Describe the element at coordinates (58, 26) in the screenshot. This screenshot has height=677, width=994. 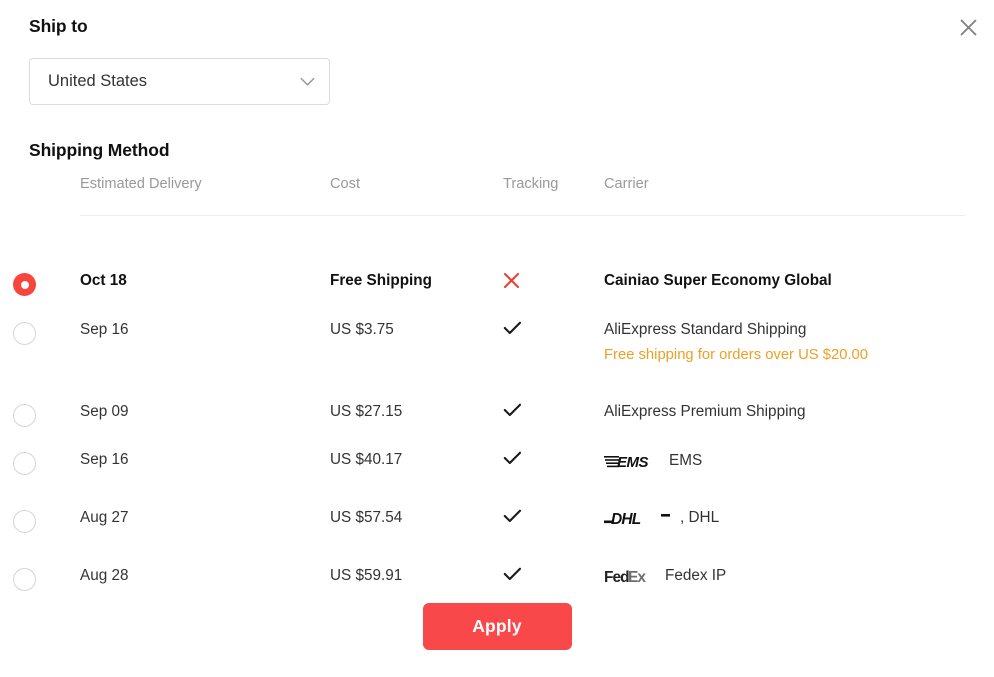
I see `ship-to-title: Ship to` at that location.